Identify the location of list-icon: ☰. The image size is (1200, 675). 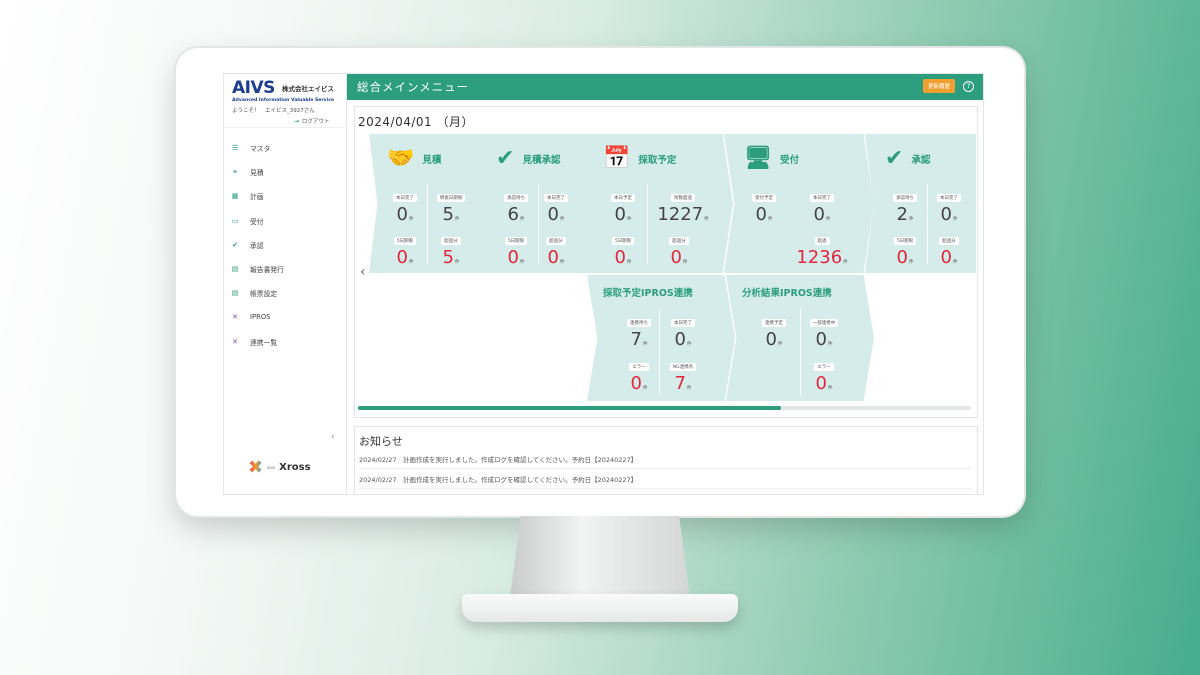
(235, 148).